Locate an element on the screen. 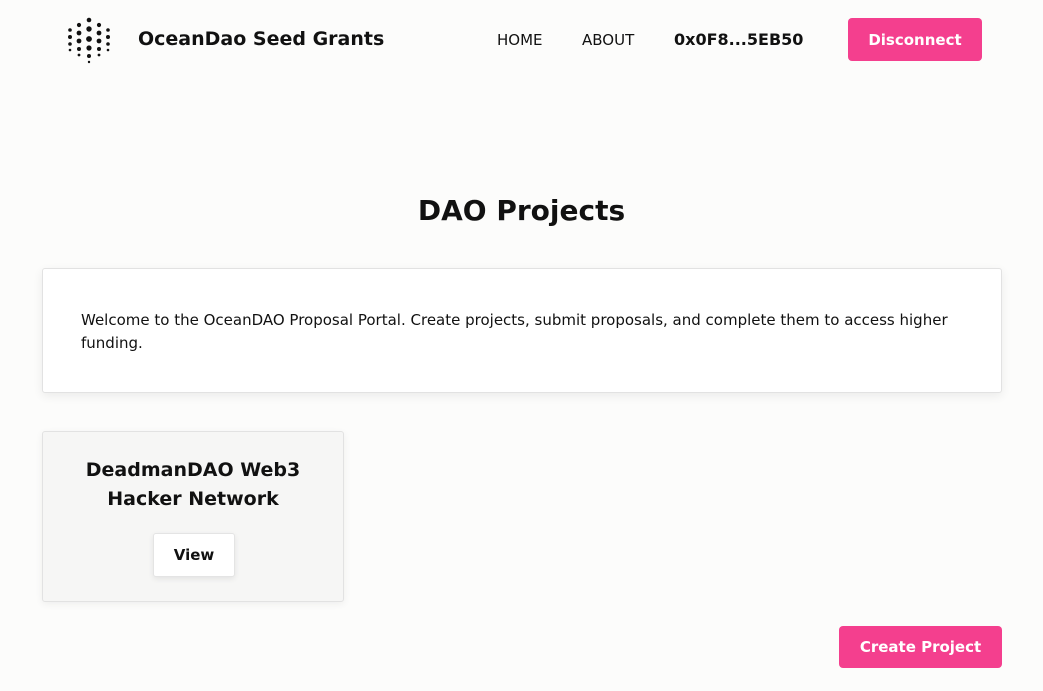 Image resolution: width=1043 pixels, height=691 pixels. project-card: DeadmanDAO Web3 Hacker Network View is located at coordinates (193, 516).